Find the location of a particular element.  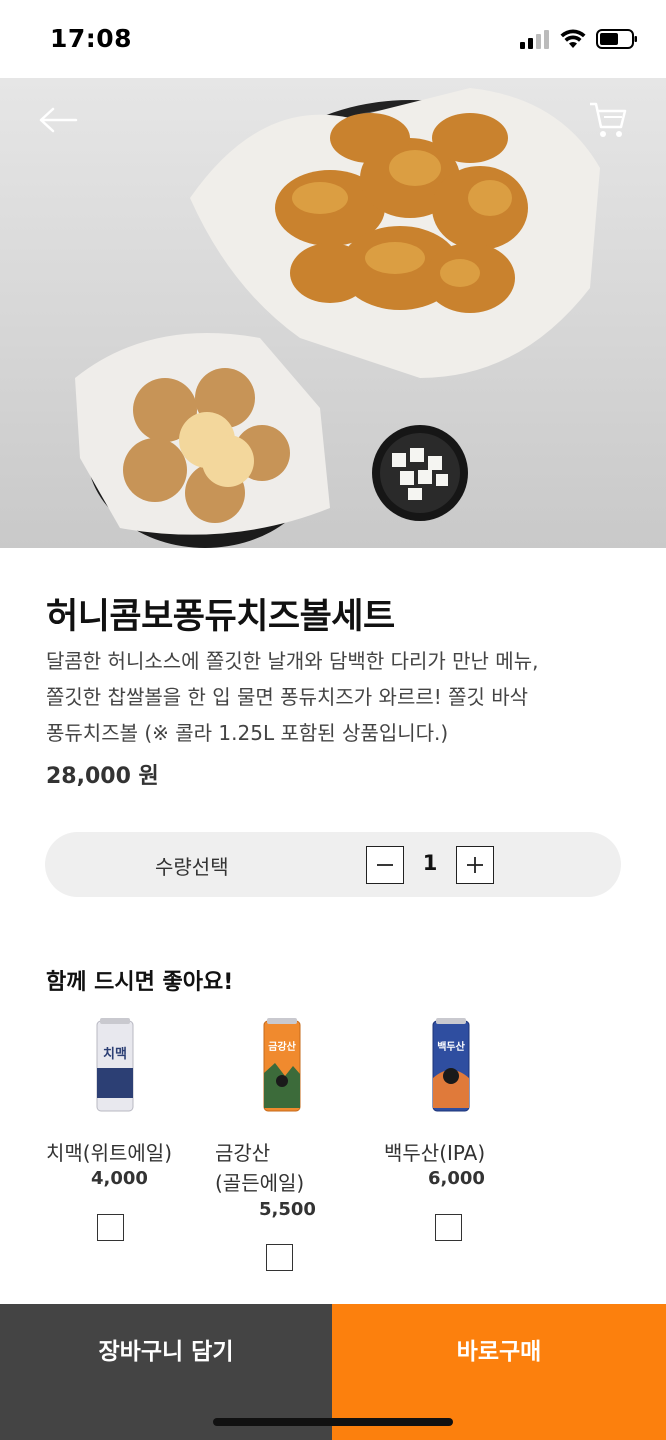

can-label: 치맥 is located at coordinates (115, 1054).